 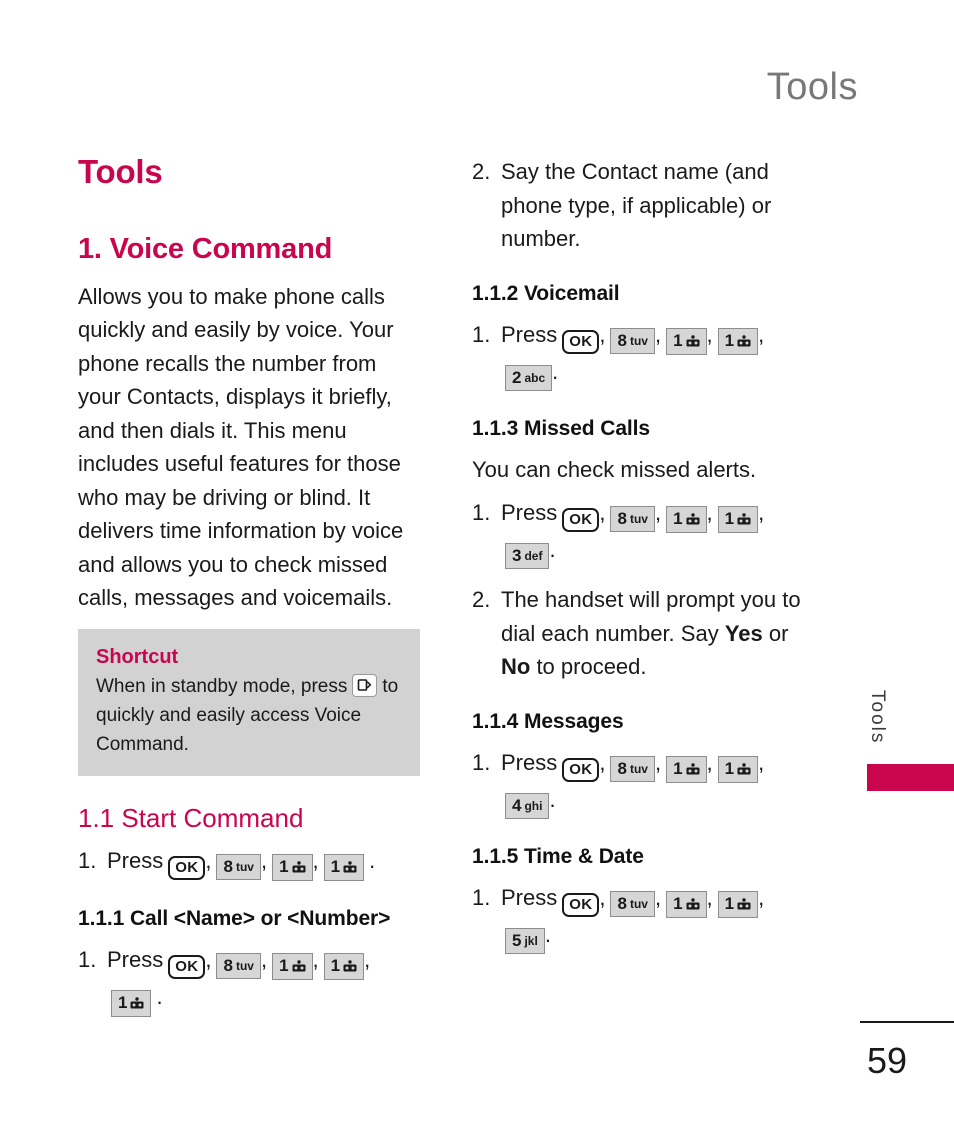 I want to click on missed-calls-description: You can check missed alerts., so click(x=614, y=469).